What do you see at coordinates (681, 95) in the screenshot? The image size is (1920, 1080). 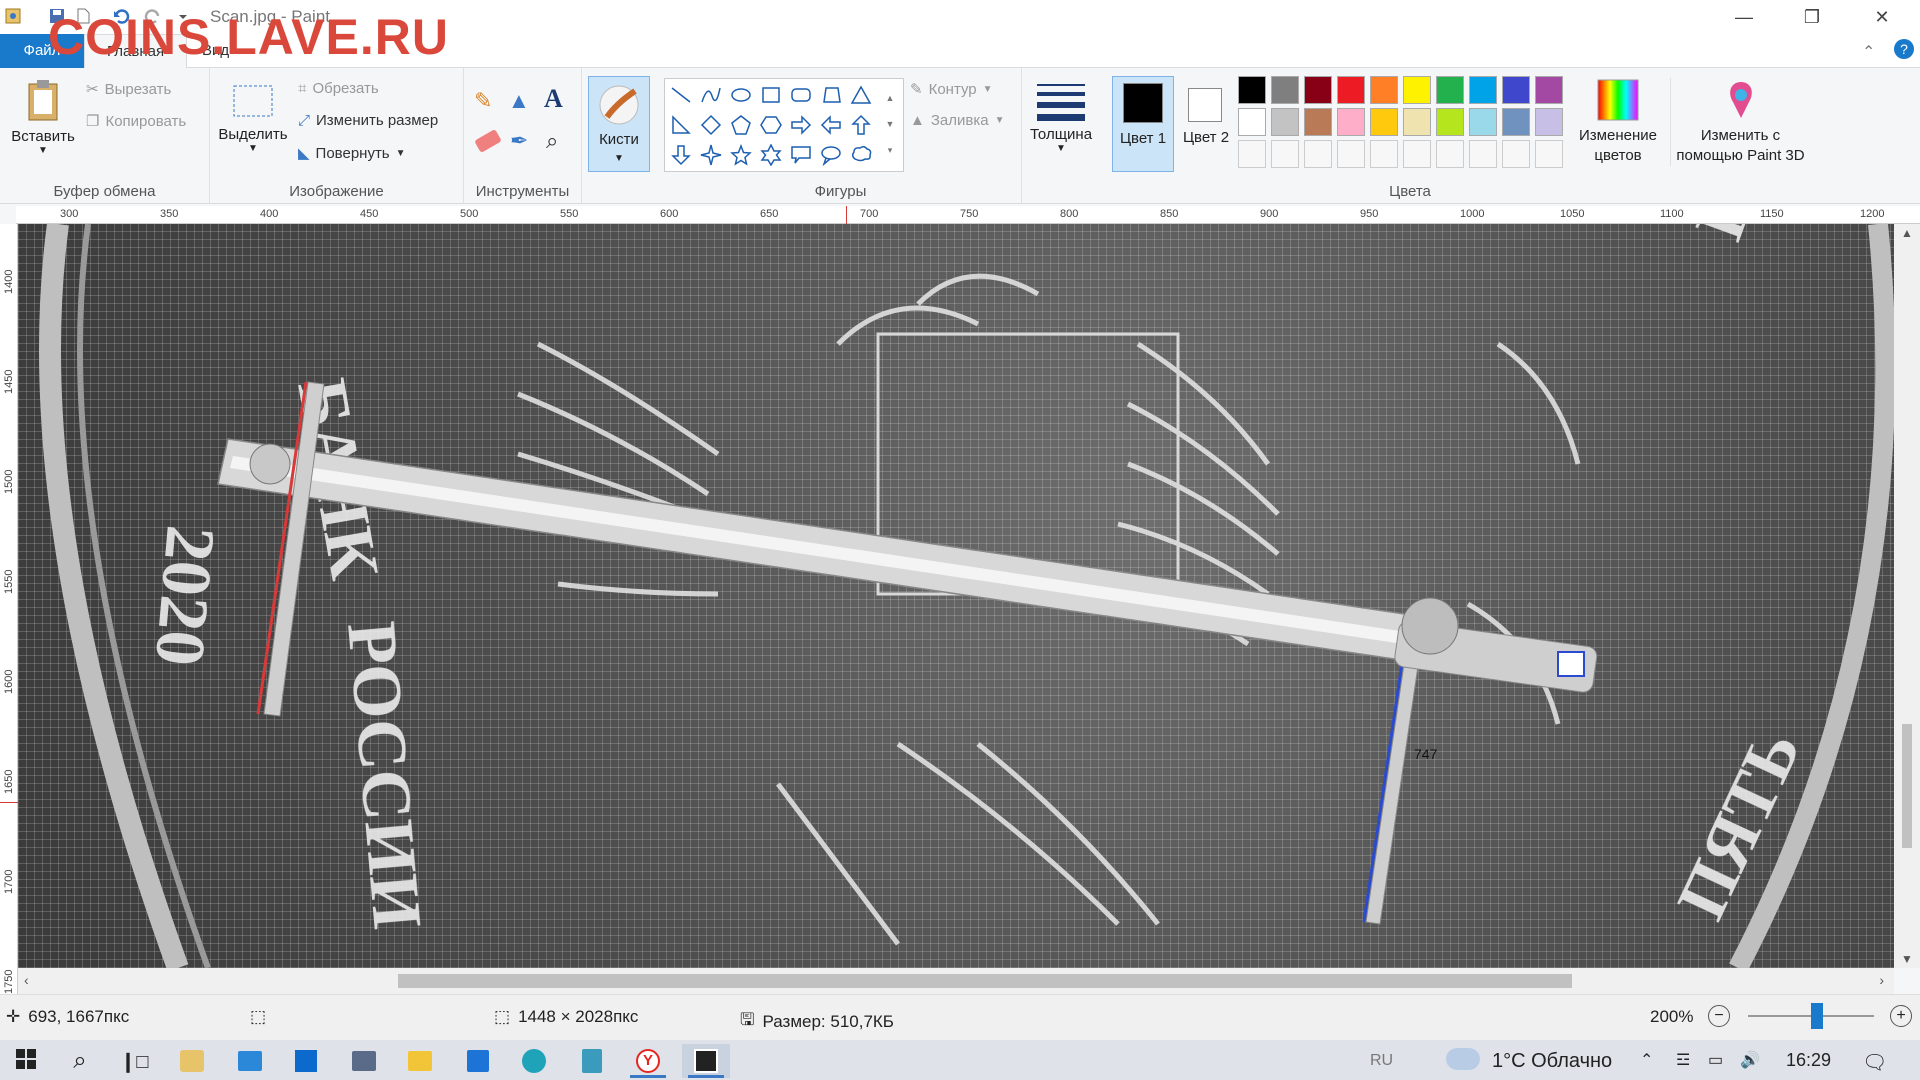 I see `line-shape-icon` at bounding box center [681, 95].